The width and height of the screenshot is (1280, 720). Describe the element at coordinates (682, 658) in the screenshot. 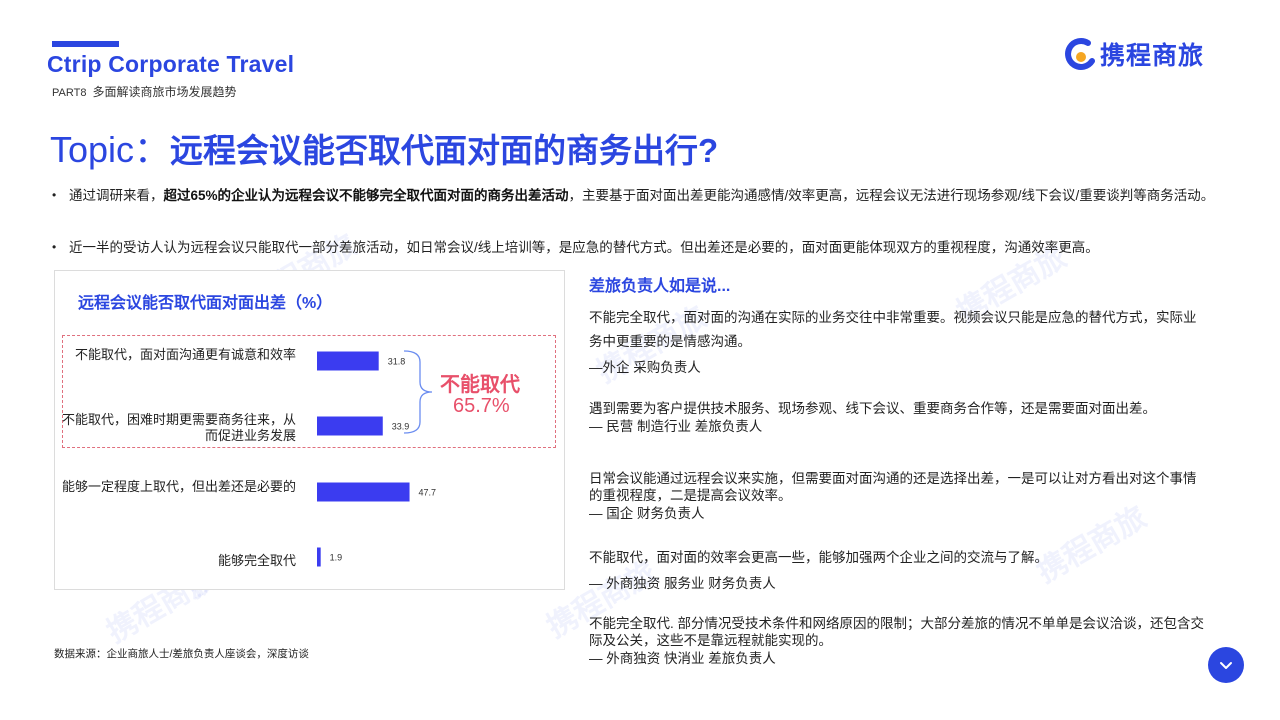

I see `quote-source: — 外商独资 快消业 差旅负责人` at that location.